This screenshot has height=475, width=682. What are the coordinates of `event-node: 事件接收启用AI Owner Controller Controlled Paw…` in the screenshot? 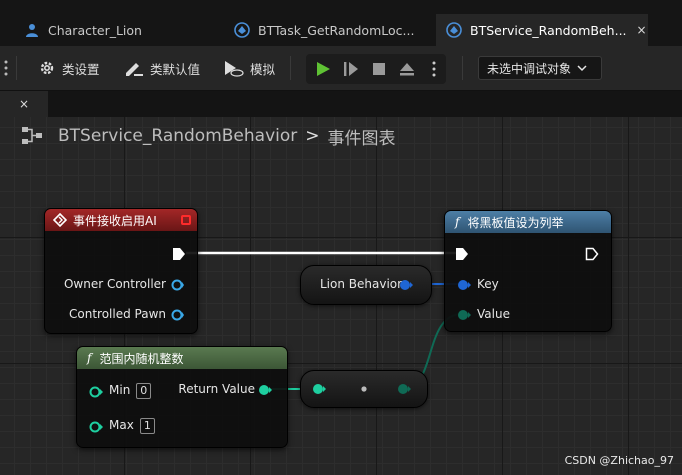 It's located at (121, 271).